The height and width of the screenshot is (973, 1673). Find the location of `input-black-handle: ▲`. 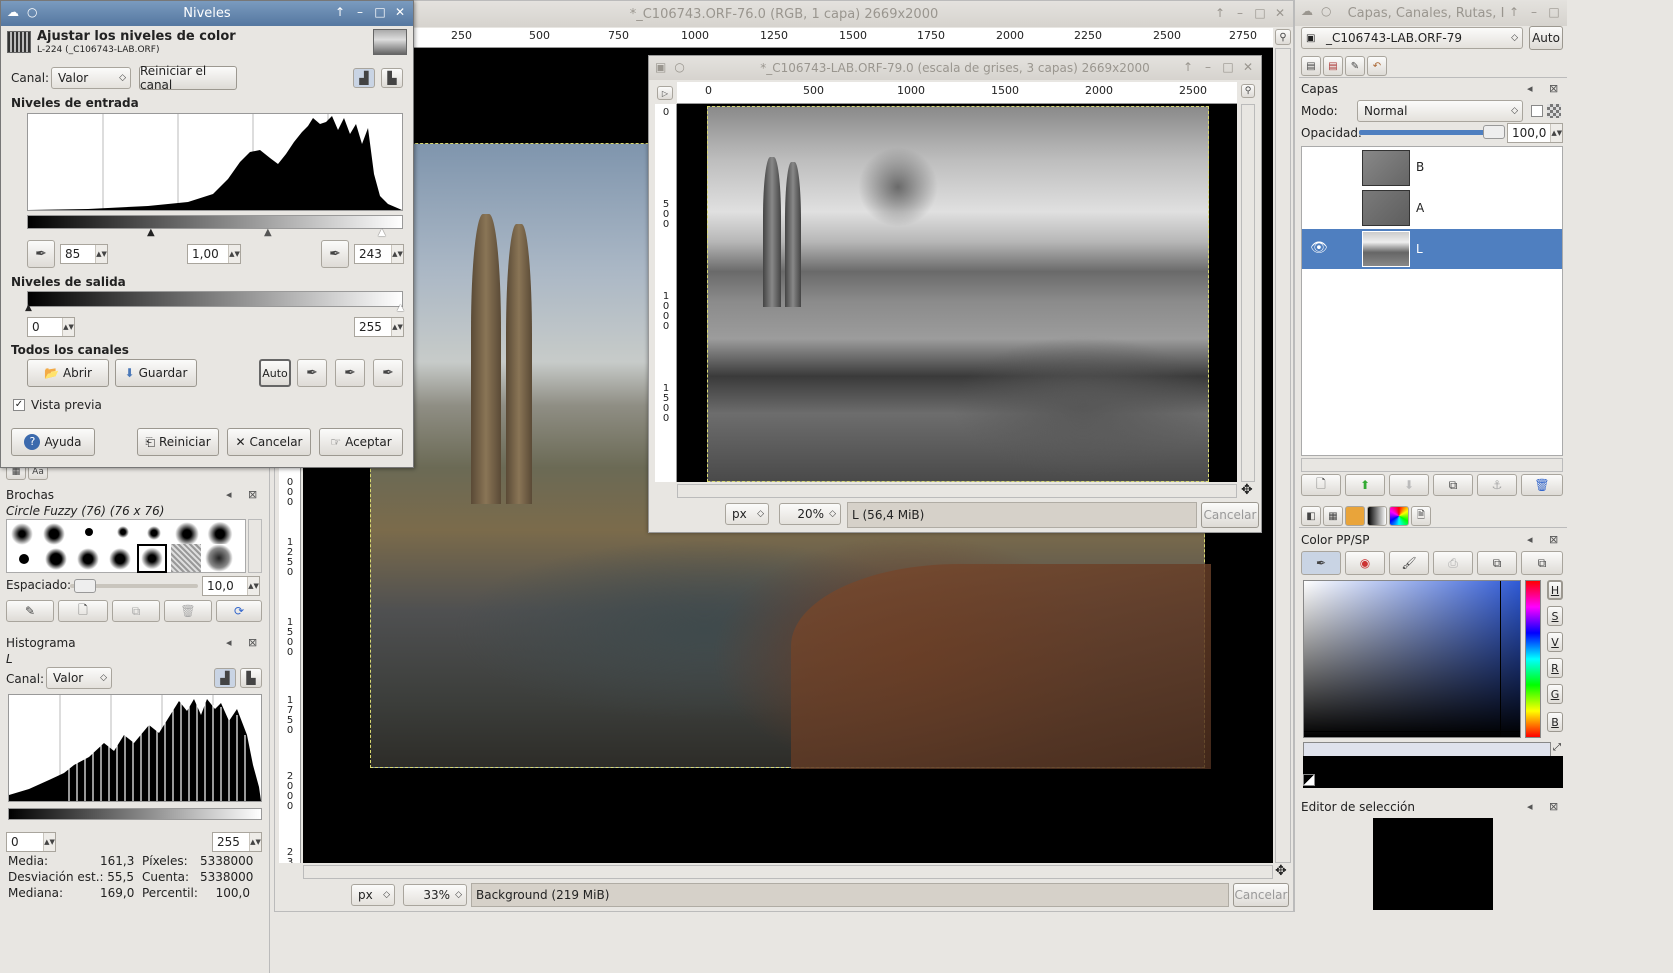

input-black-handle: ▲ is located at coordinates (151, 232).